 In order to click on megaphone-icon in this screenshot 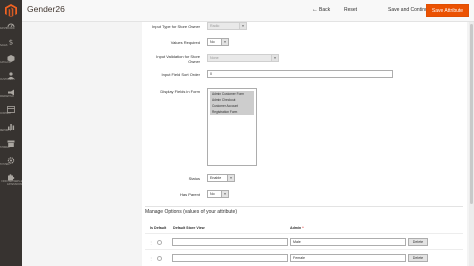, I will do `click(11, 92)`.